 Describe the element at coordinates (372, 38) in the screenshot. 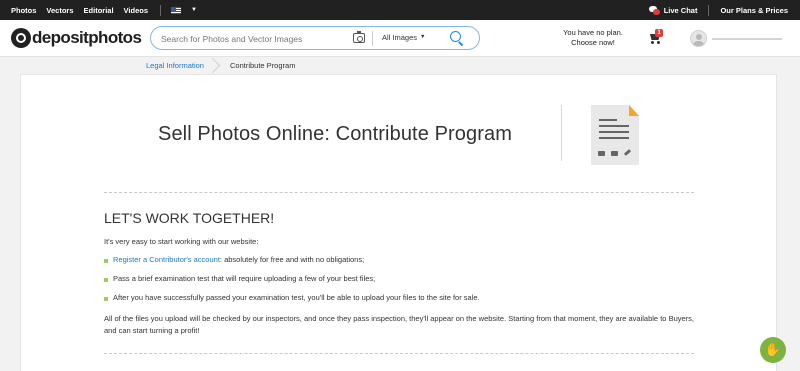

I see `search-divider` at that location.